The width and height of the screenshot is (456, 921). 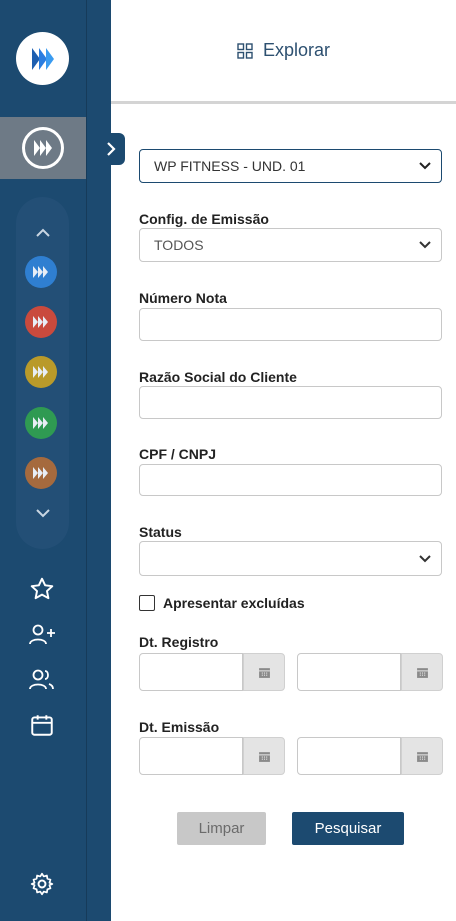 I want to click on active-app-icon, so click(x=43, y=148).